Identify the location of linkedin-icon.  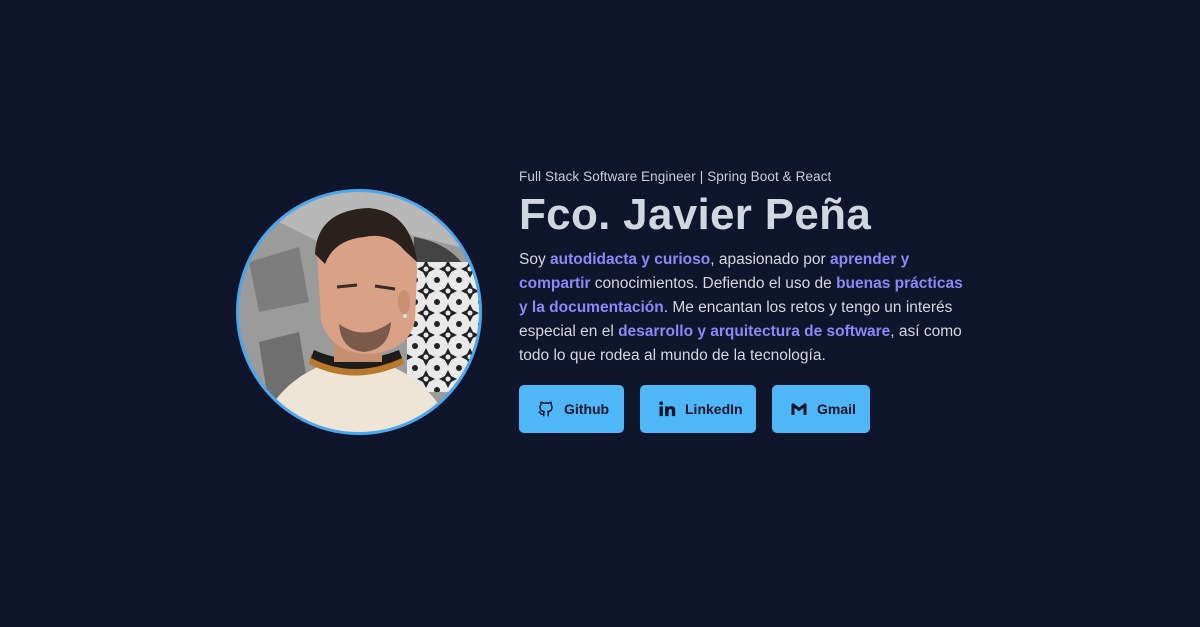
(667, 409).